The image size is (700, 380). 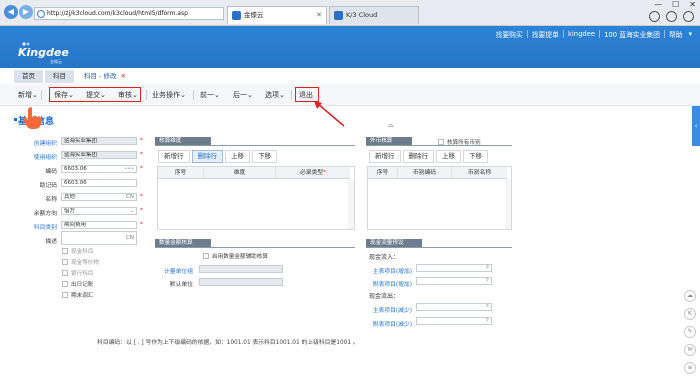 I want to click on create-org-field: 蓝海实业集团, so click(x=99, y=141).